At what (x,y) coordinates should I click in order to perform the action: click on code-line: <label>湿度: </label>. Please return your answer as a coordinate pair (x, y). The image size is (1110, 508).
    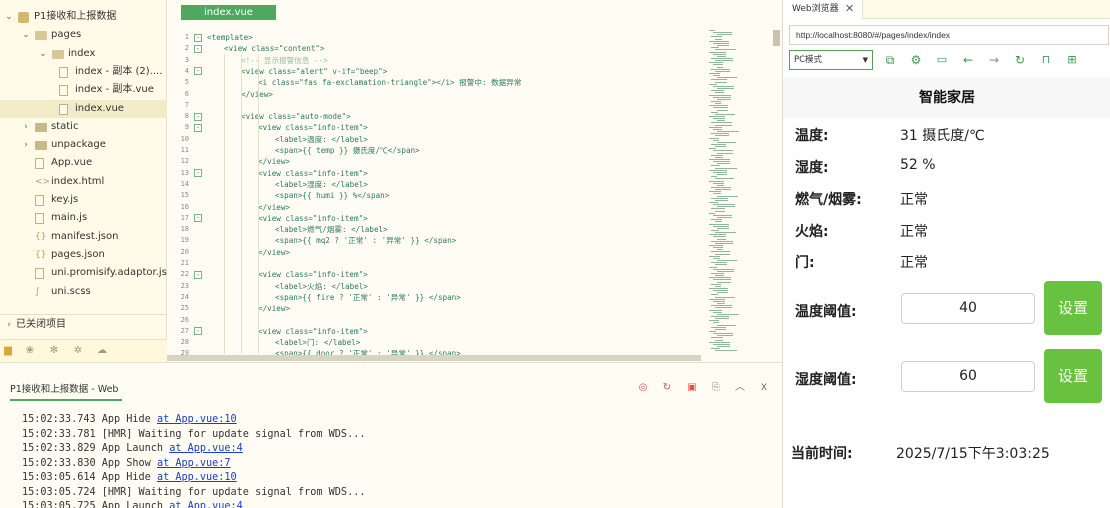
    Looking at the image, I should click on (321, 184).